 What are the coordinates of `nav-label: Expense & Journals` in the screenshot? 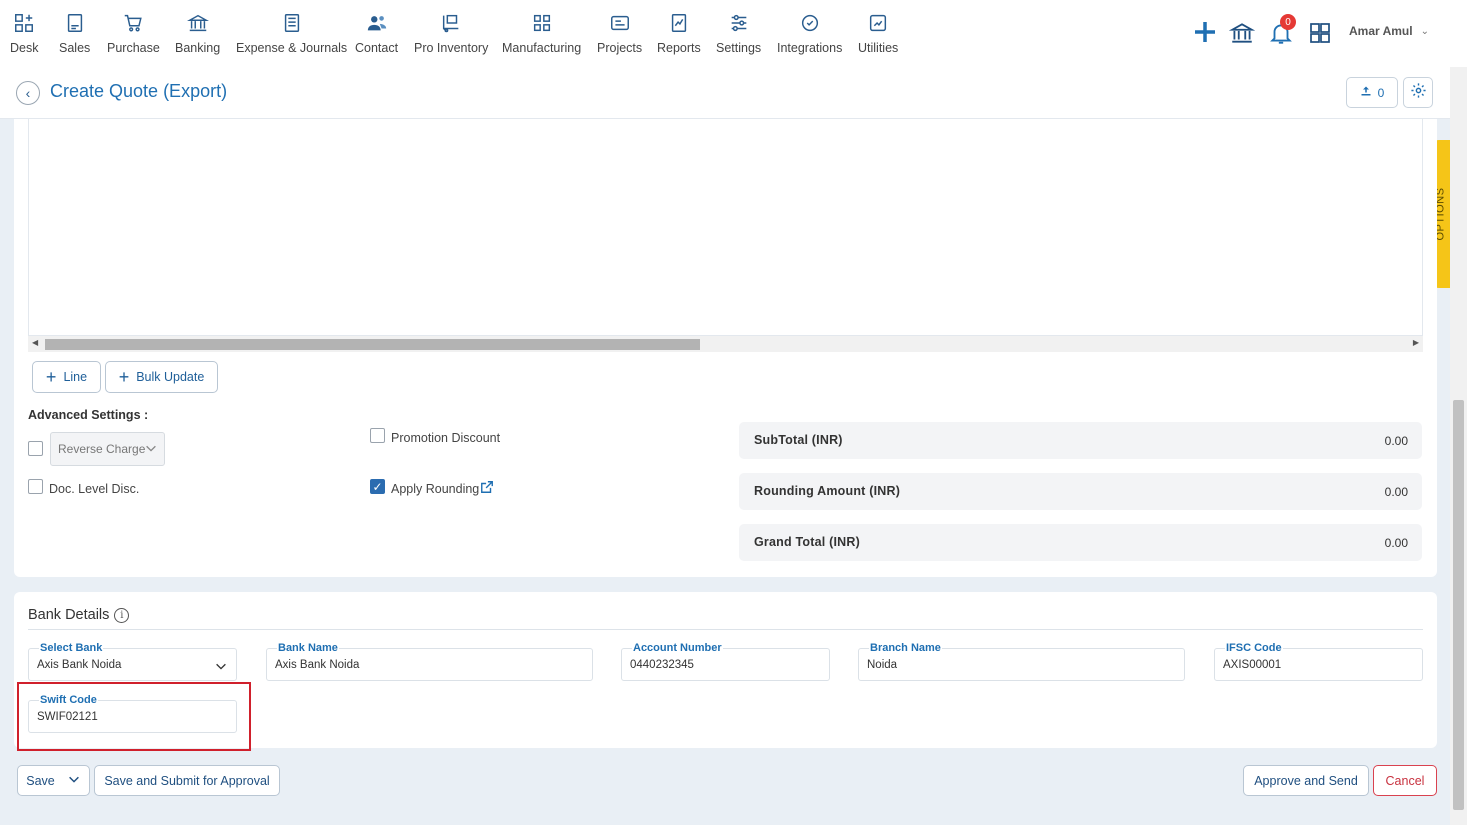 It's located at (292, 48).